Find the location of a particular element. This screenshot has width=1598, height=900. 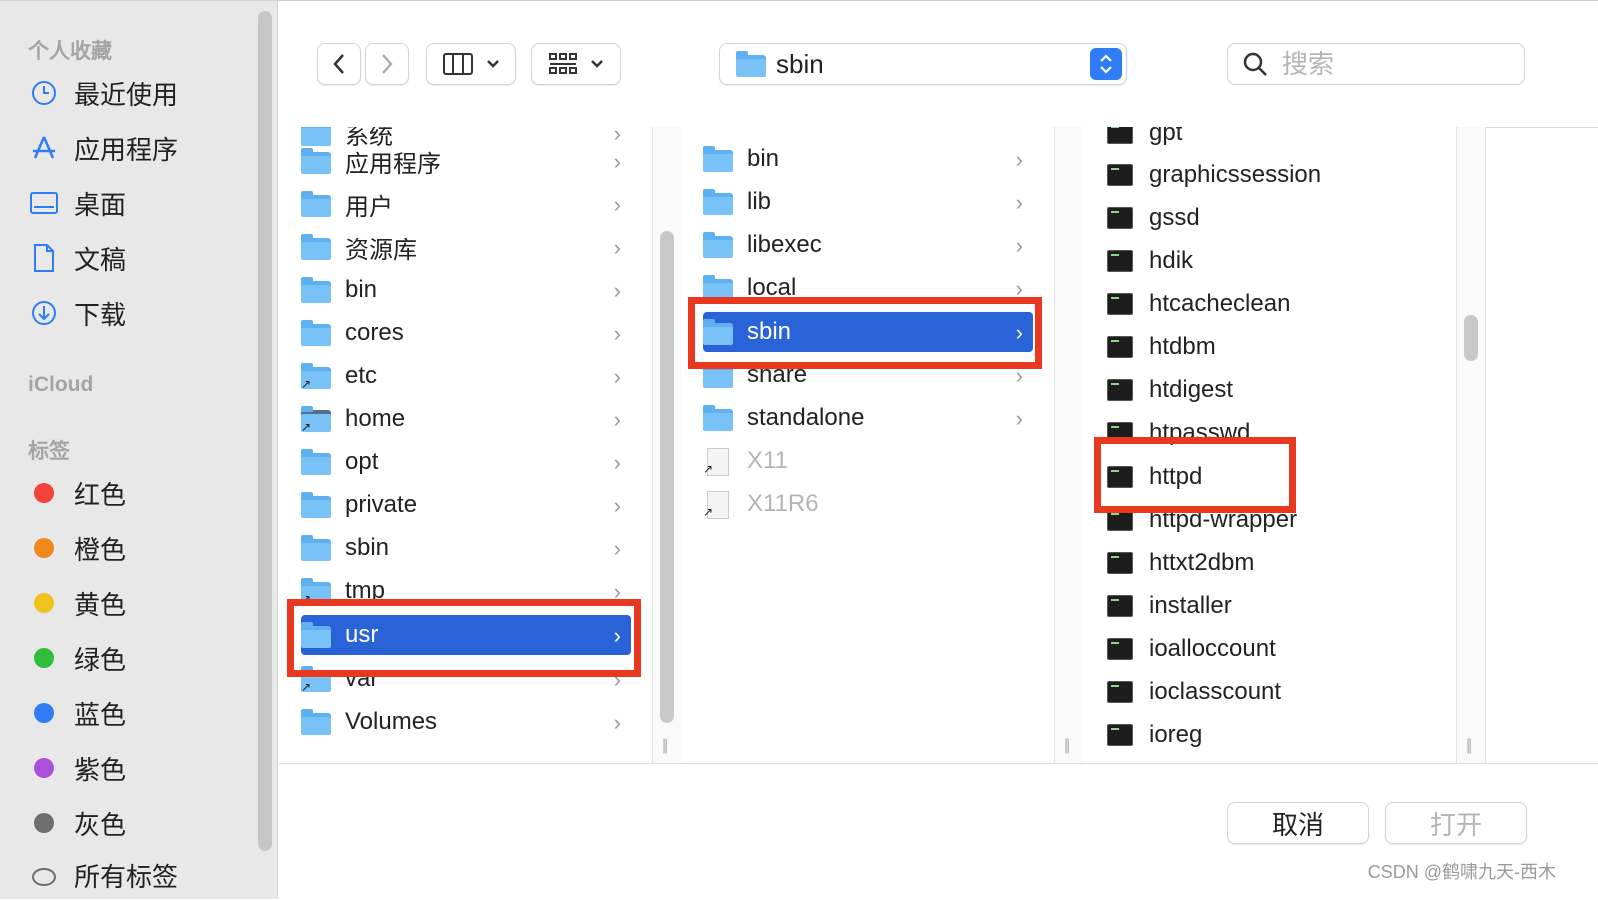

search-icon is located at coordinates (1255, 64).